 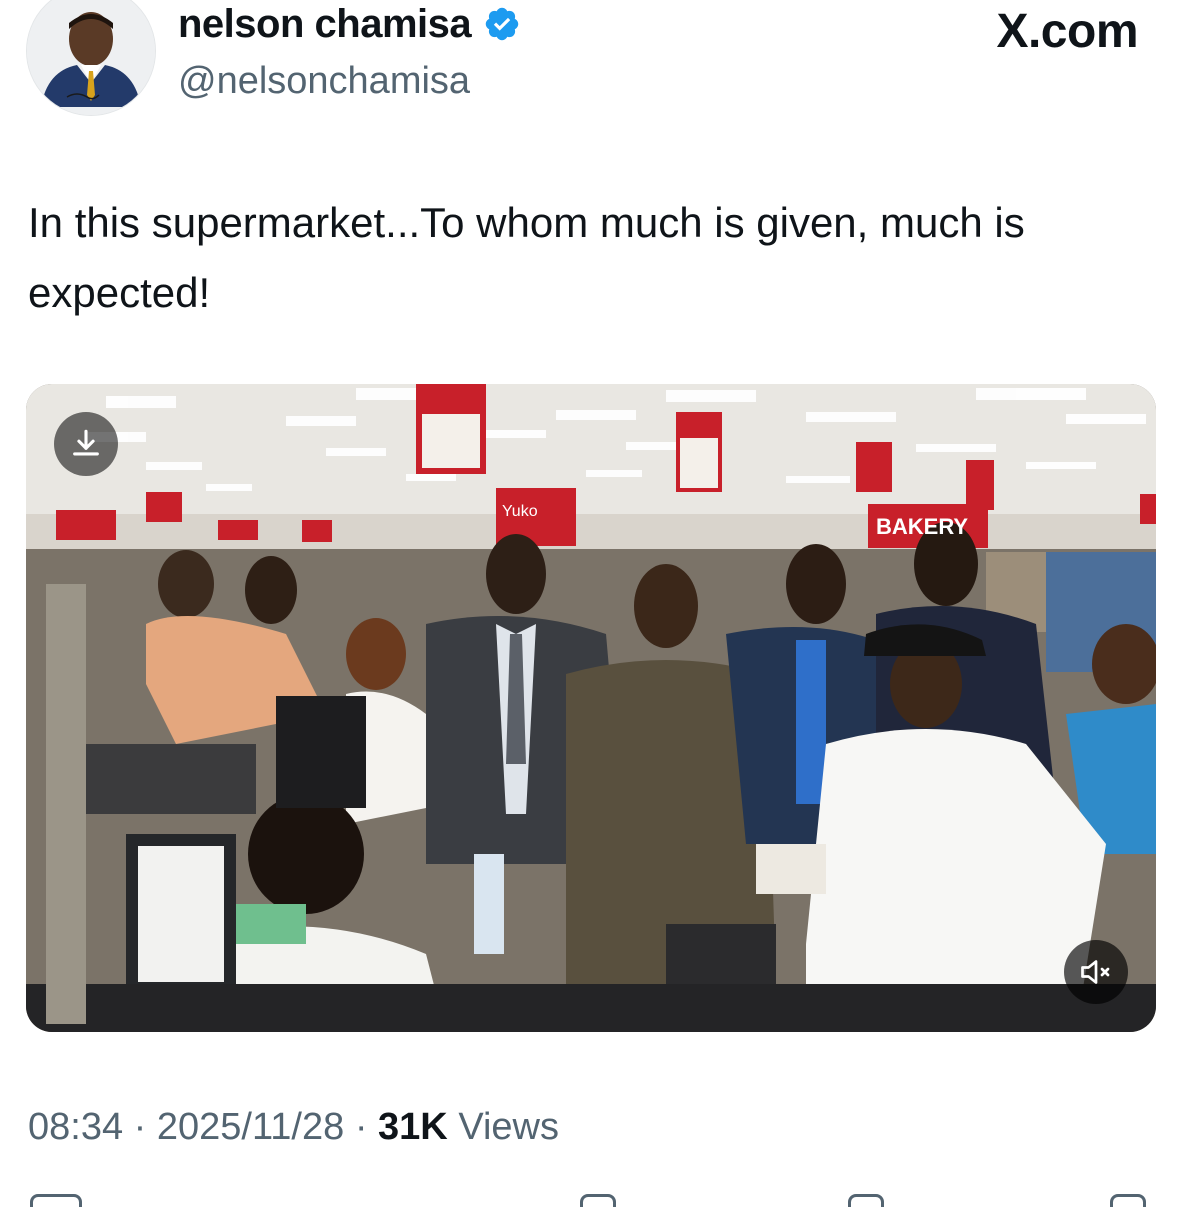 I want to click on like-icon, so click(x=598, y=1200).